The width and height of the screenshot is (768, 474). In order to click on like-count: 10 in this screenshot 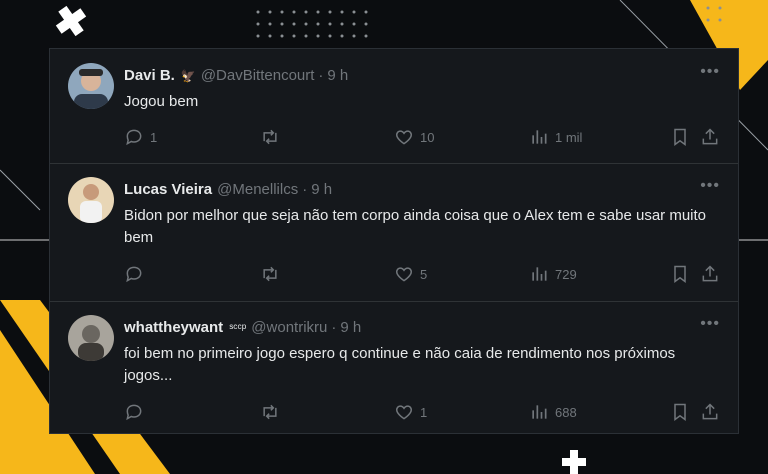, I will do `click(427, 137)`.